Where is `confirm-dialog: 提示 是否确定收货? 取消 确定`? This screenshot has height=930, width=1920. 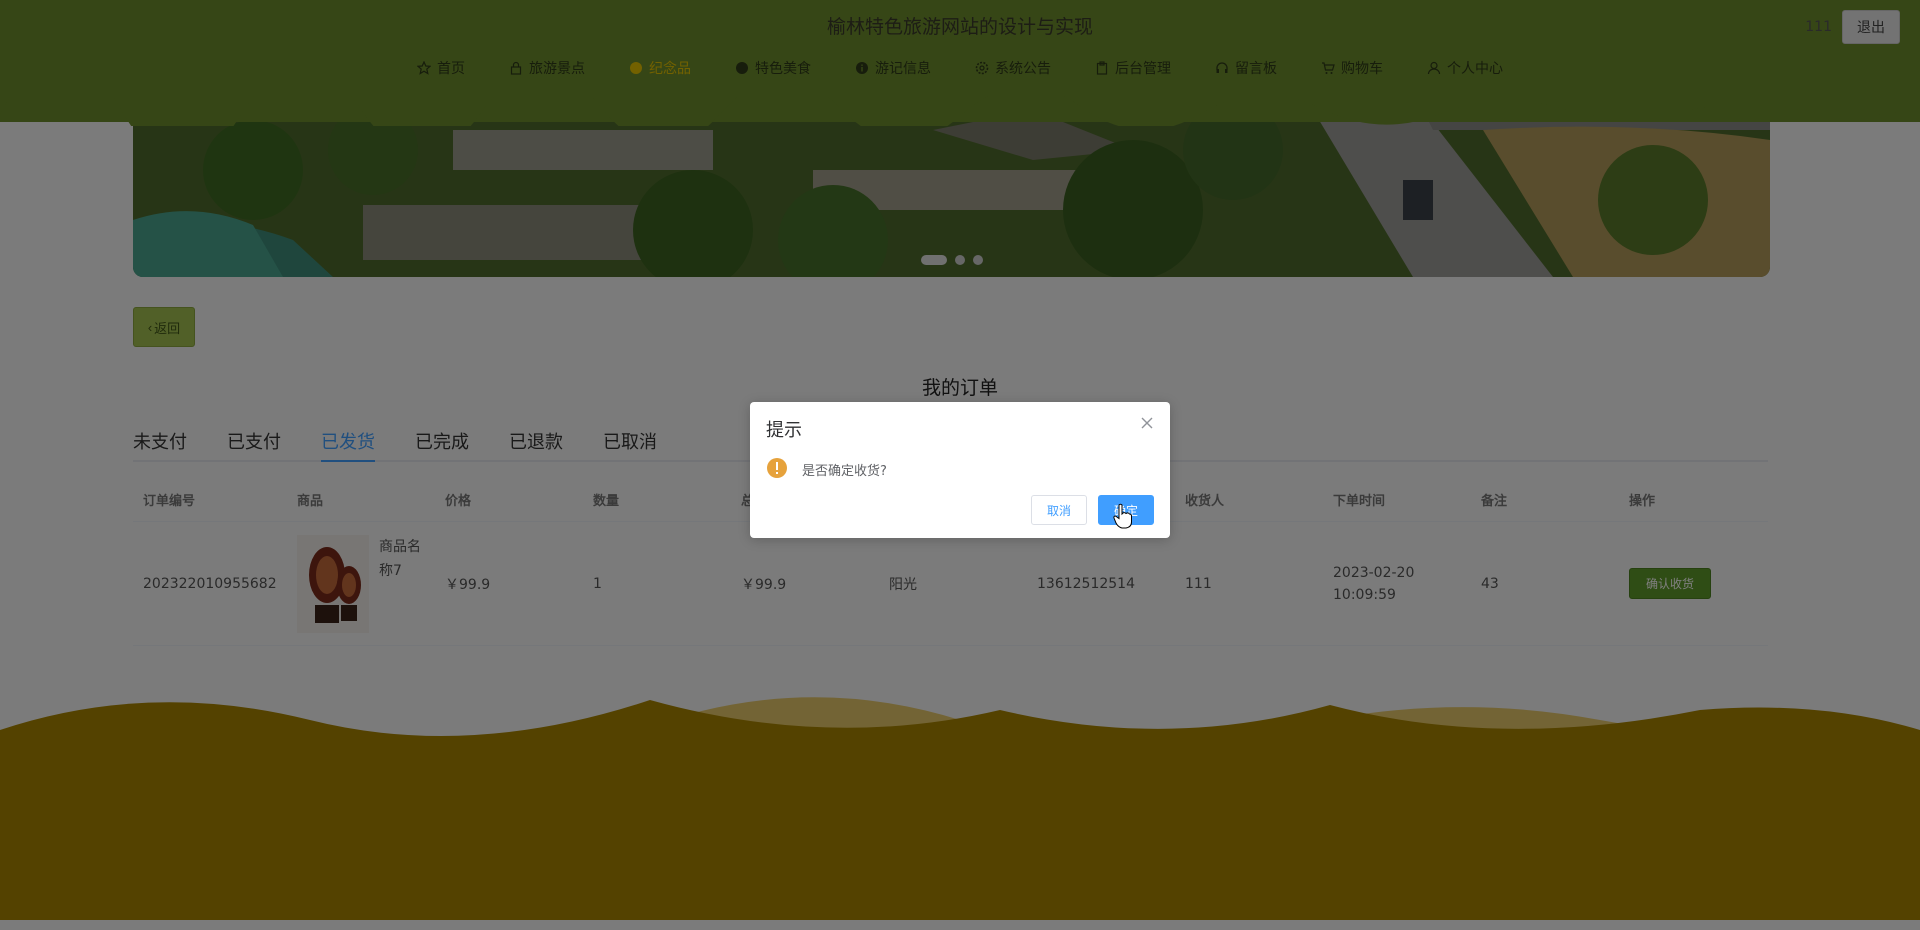 confirm-dialog: 提示 是否确定收货? 取消 确定 is located at coordinates (960, 470).